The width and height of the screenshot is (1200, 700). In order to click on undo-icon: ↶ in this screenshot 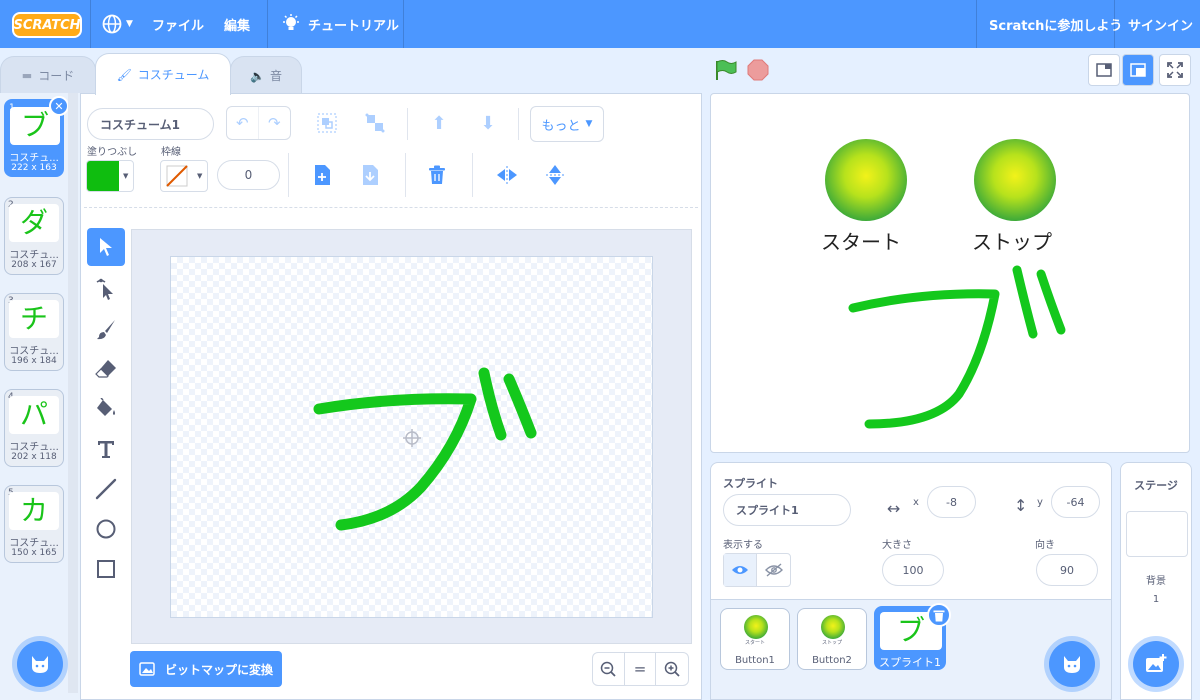, I will do `click(242, 123)`.